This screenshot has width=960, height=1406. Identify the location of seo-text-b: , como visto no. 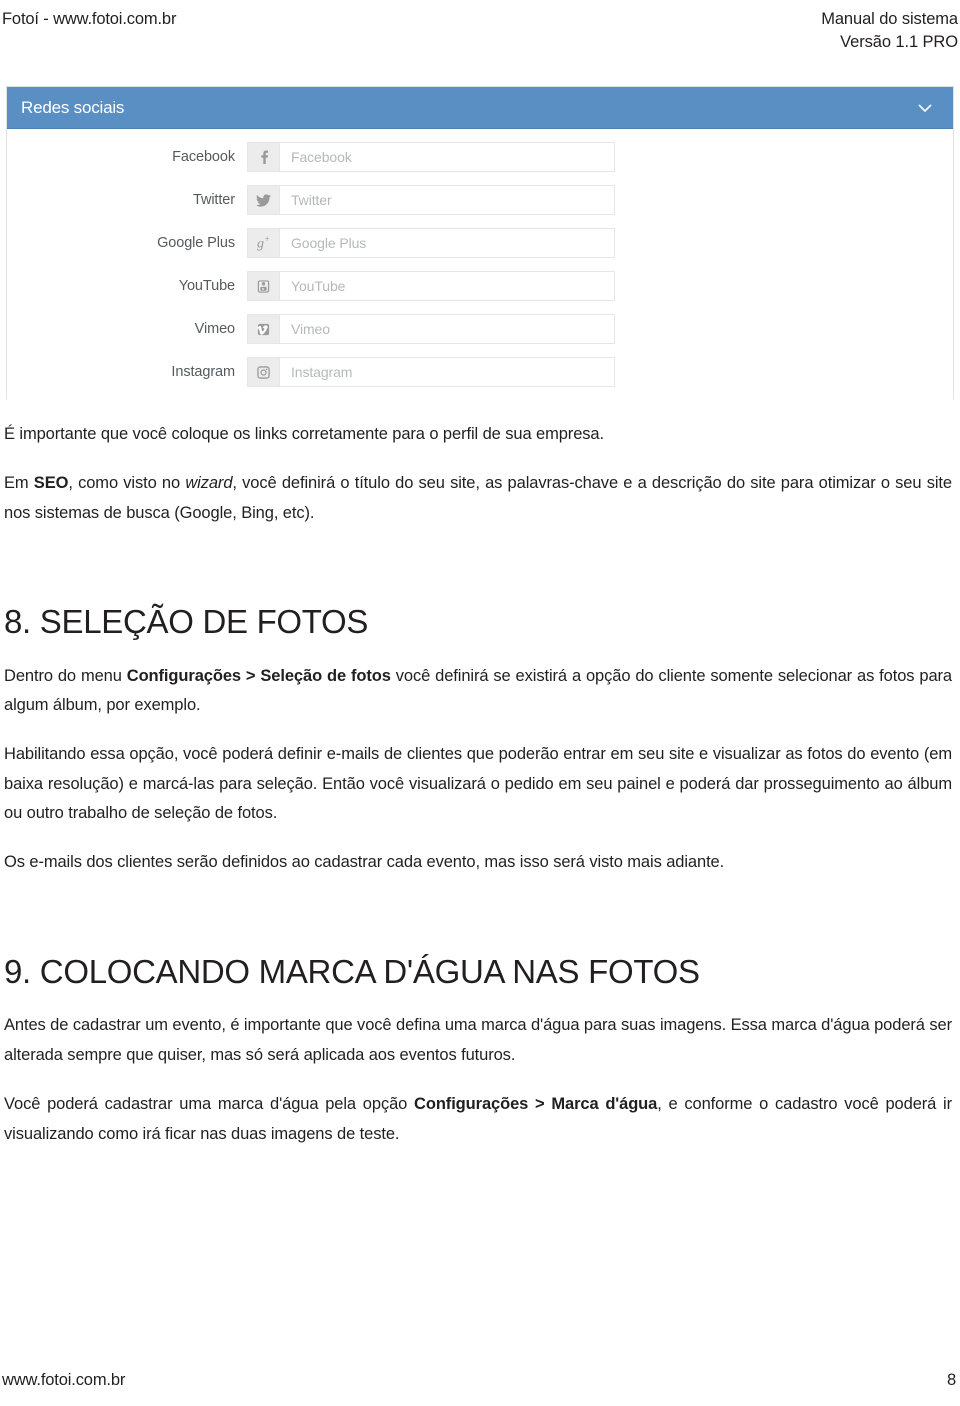
(127, 483).